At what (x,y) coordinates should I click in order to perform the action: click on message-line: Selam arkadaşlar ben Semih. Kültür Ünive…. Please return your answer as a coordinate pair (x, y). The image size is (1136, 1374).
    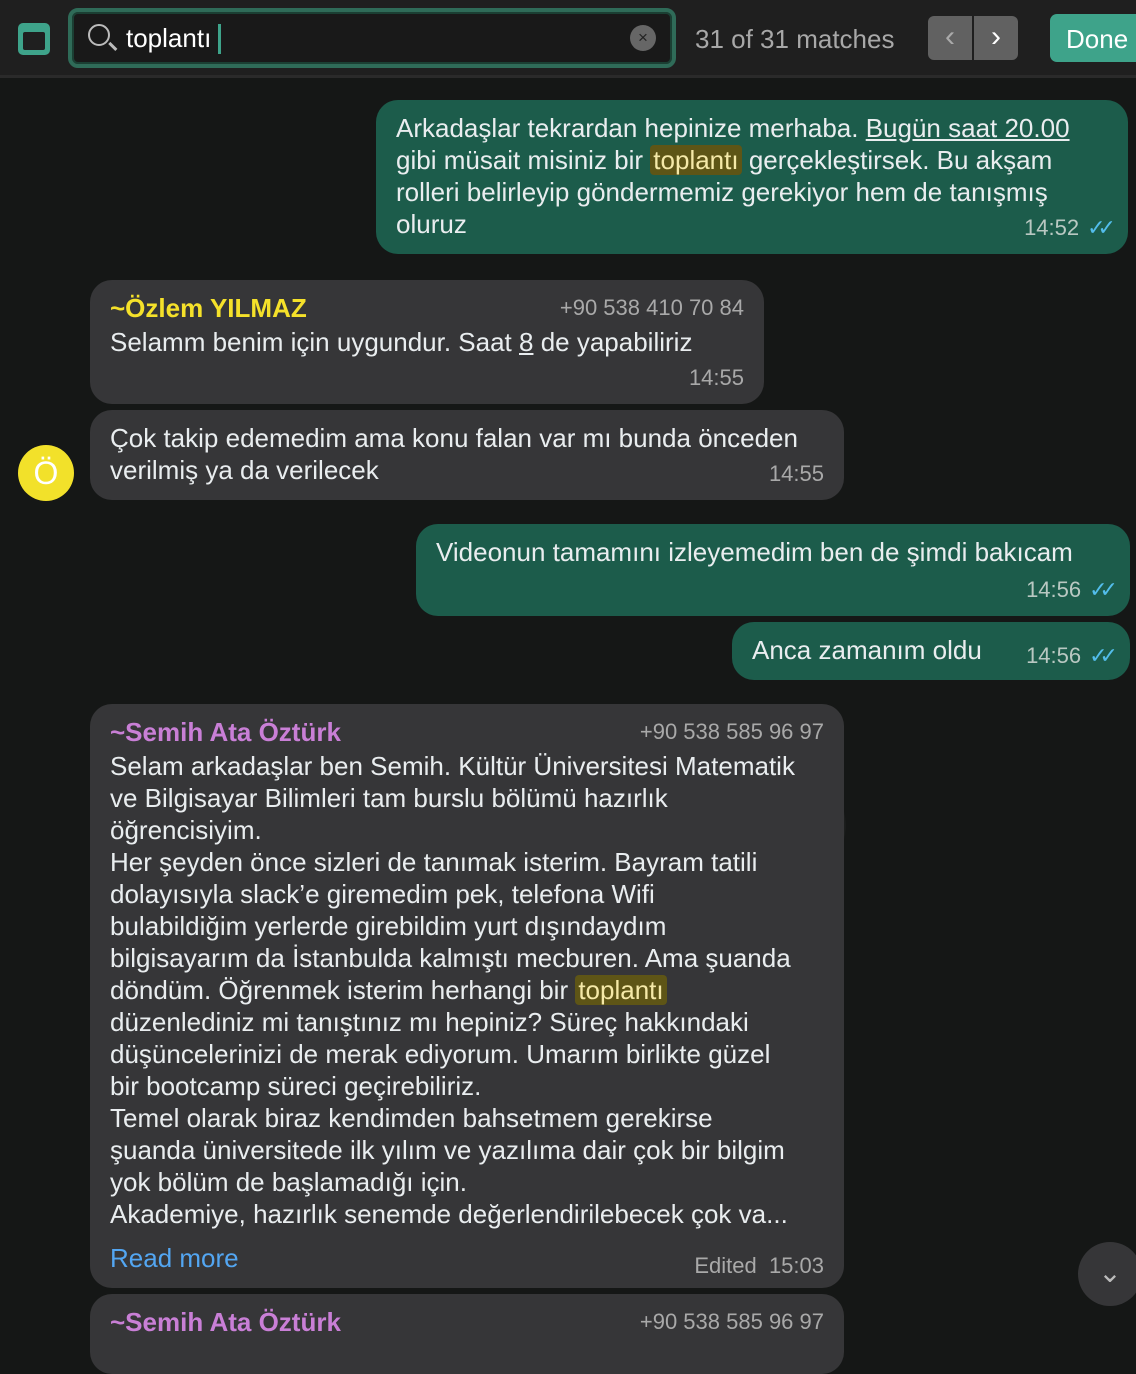
    Looking at the image, I should click on (467, 766).